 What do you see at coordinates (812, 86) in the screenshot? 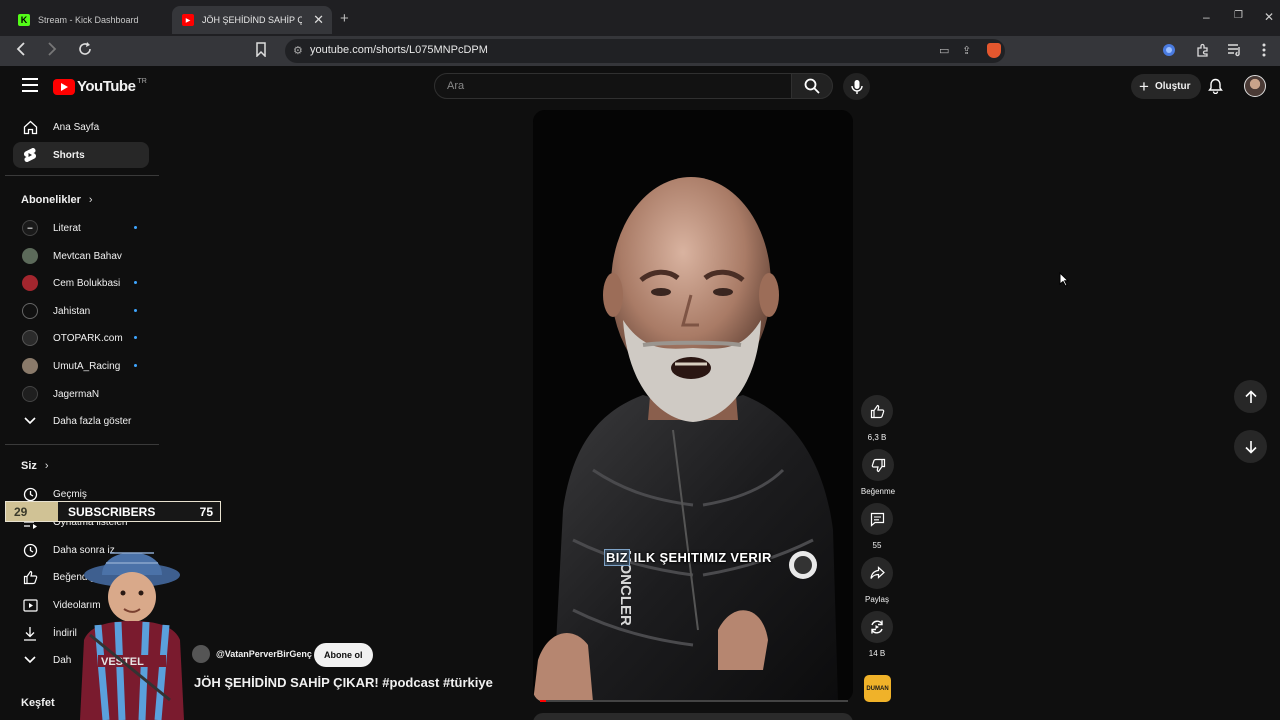
I see `search-button` at bounding box center [812, 86].